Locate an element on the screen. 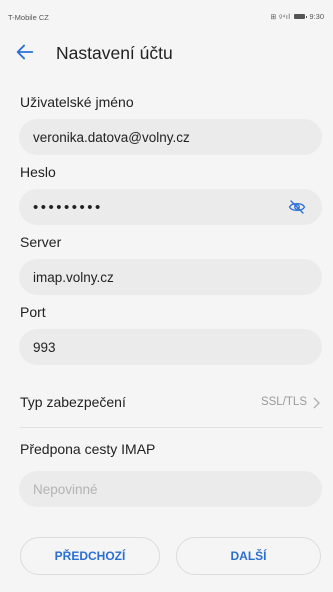 The width and height of the screenshot is (333, 592). carrier-name: T-Mobile CZ is located at coordinates (28, 17).